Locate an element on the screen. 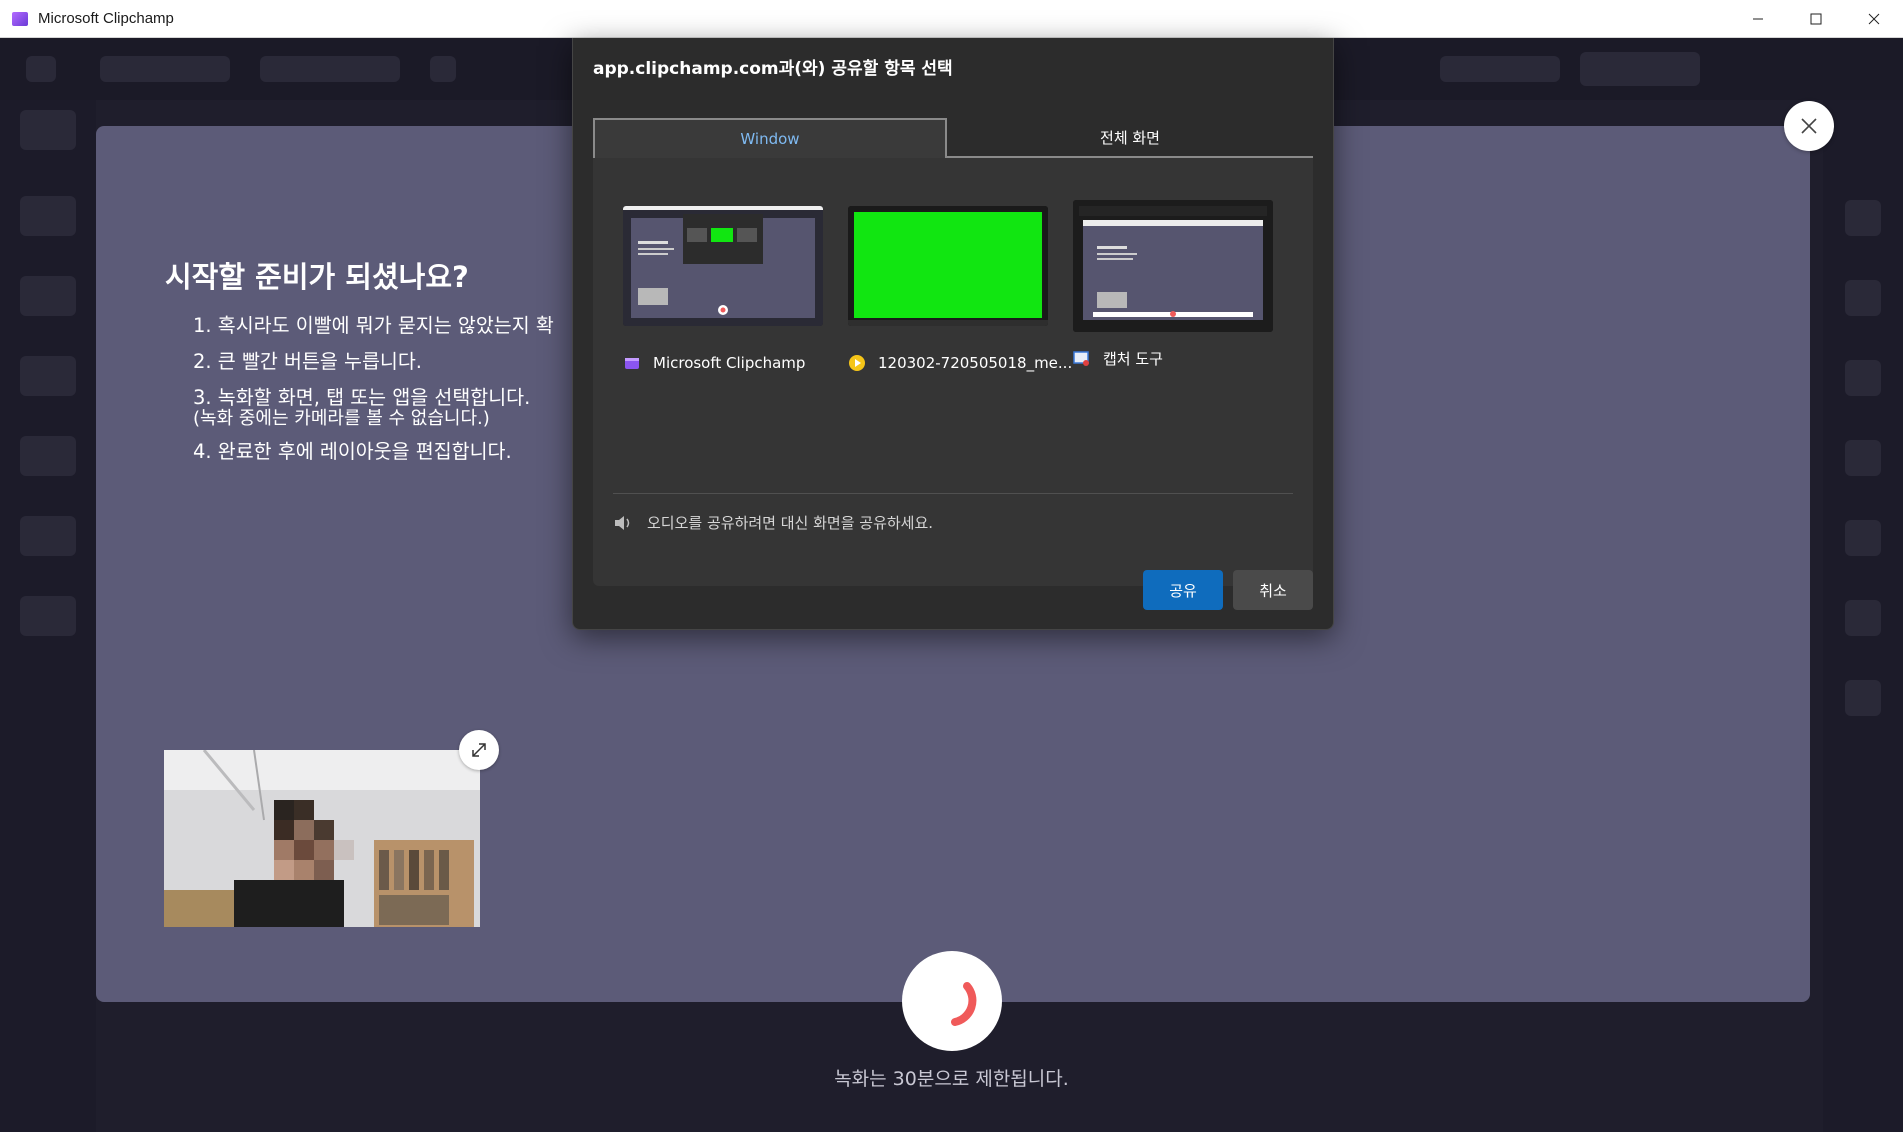 Image resolution: width=1903 pixels, height=1132 pixels. minimize-icon is located at coordinates (1758, 19).